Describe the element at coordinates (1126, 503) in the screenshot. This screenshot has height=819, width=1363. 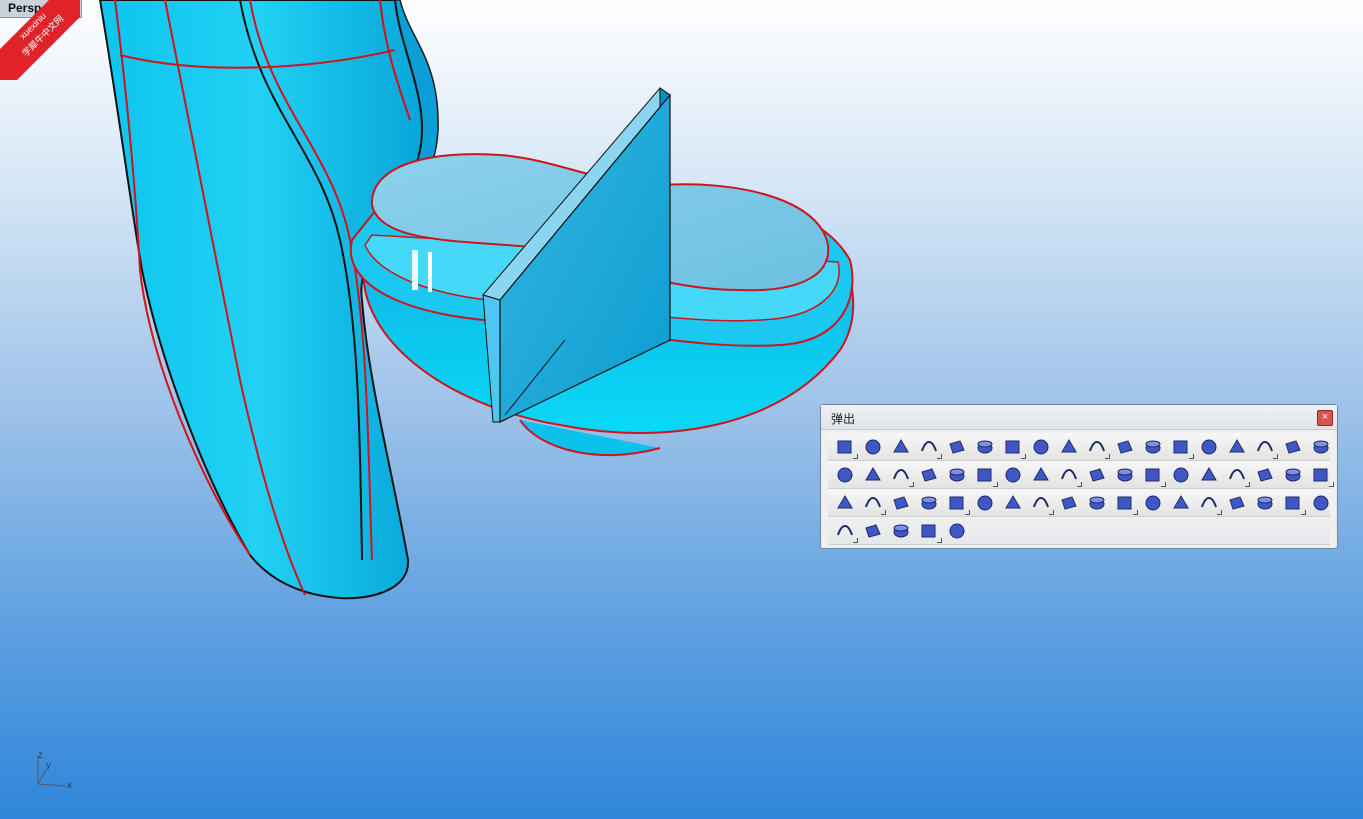
I see `cylinder-split-icon` at that location.